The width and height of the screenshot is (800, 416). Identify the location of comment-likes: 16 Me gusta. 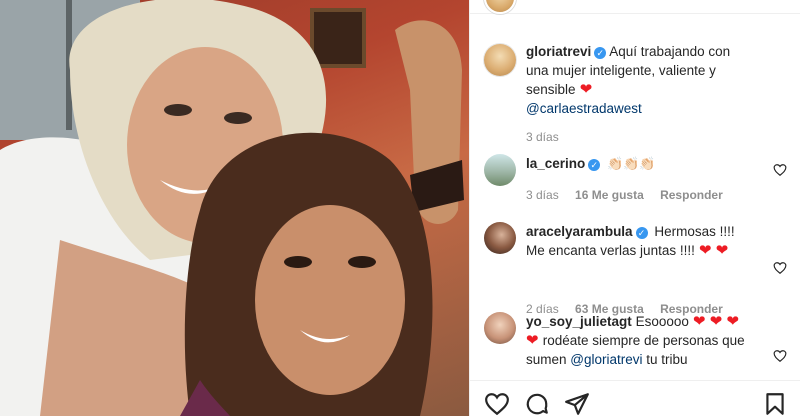
(609, 195).